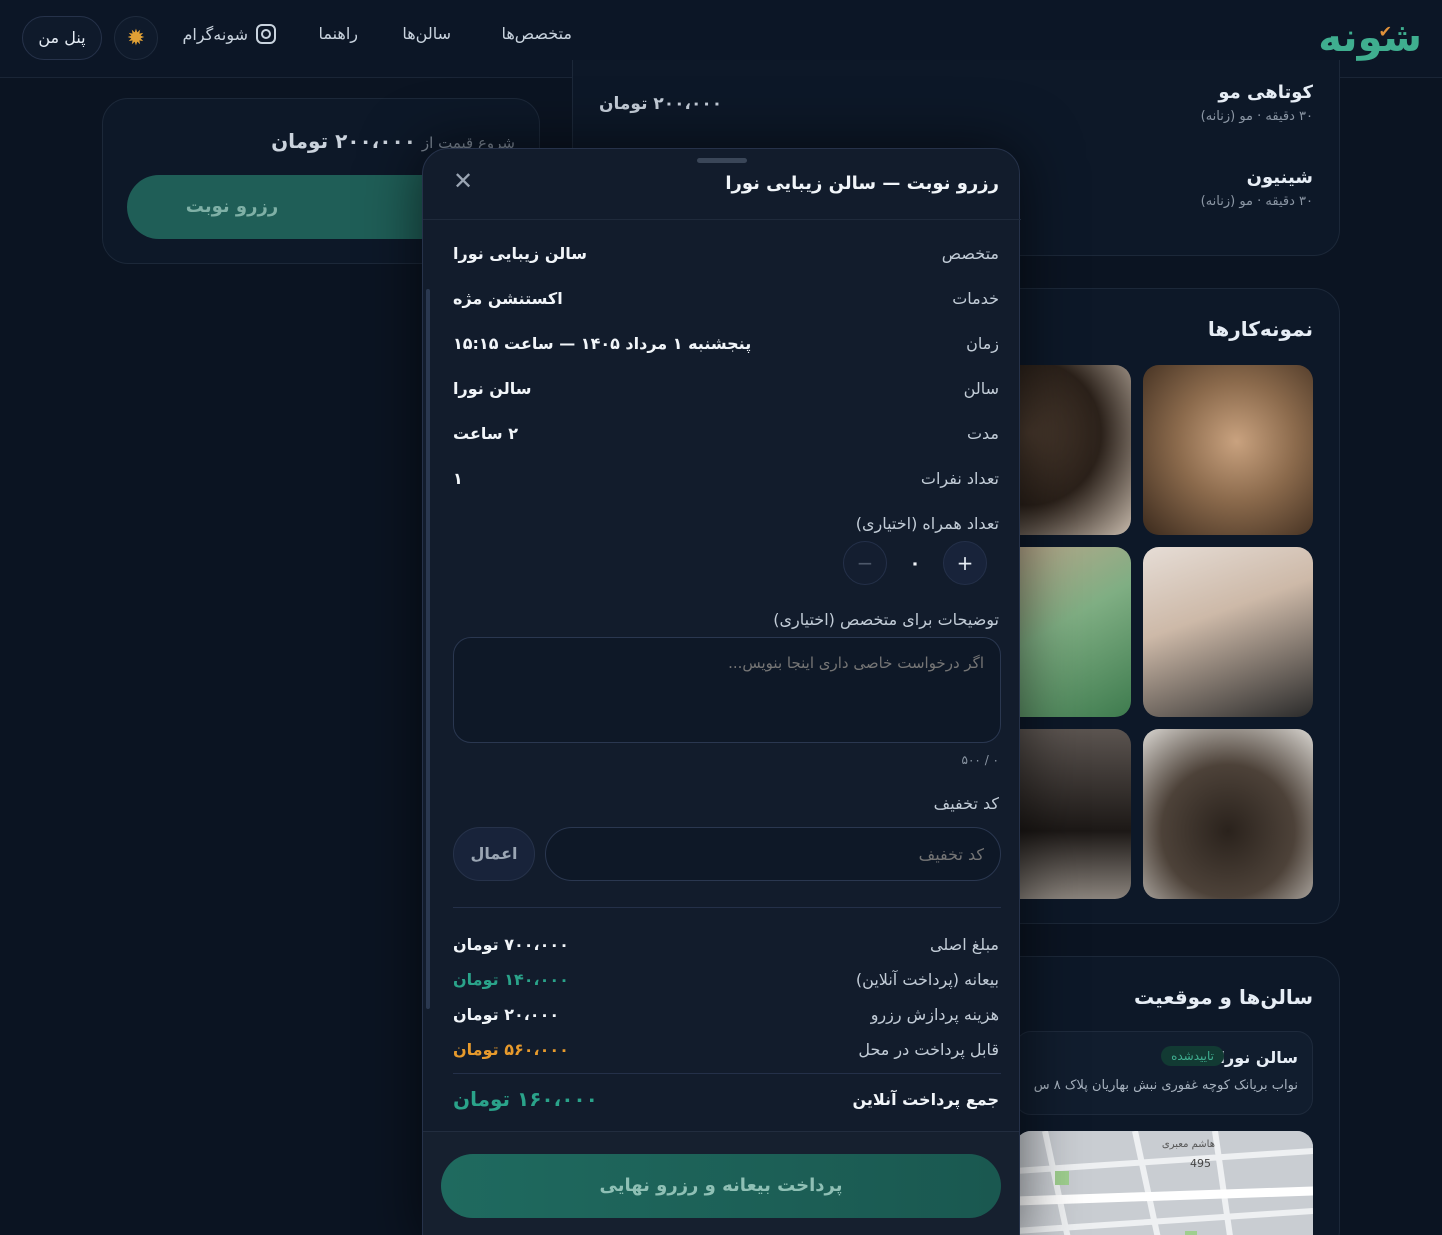  Describe the element at coordinates (1385, 31) in the screenshot. I see `logo-check-icon: ✔` at that location.